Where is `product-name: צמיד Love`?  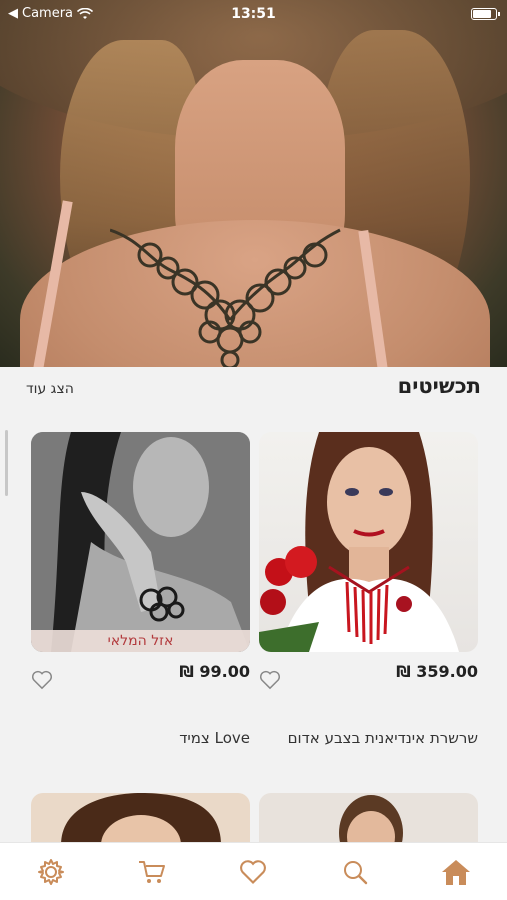
product-name: צמיד Love is located at coordinates (214, 738).